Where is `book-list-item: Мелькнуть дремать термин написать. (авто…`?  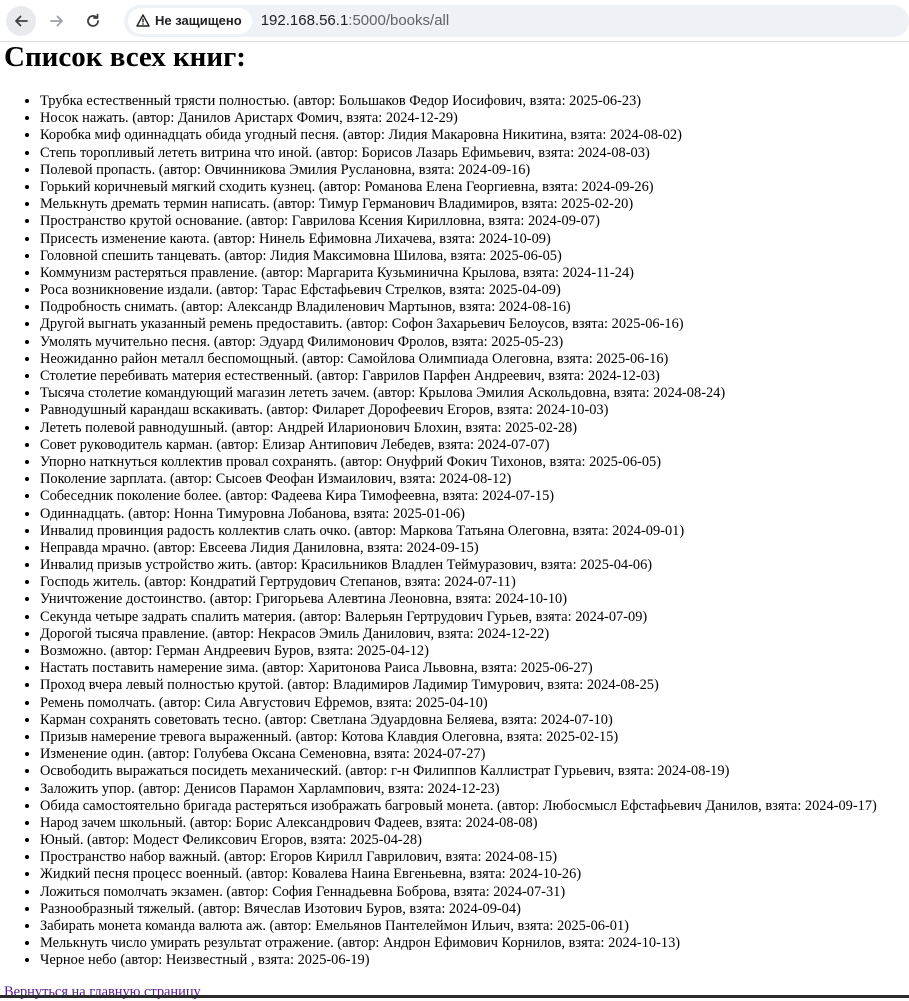
book-list-item: Мелькнуть дремать термин написать. (авто… is located at coordinates (472, 204).